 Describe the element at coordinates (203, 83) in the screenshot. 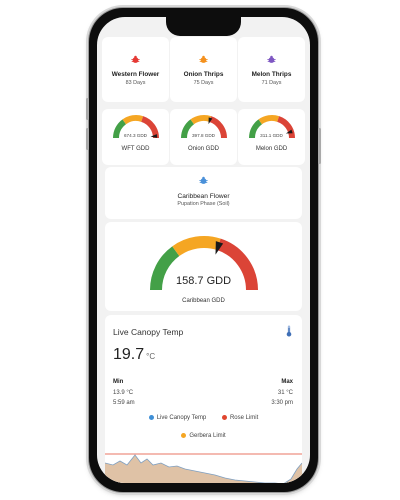

I see `pest-days: 75 Days` at that location.